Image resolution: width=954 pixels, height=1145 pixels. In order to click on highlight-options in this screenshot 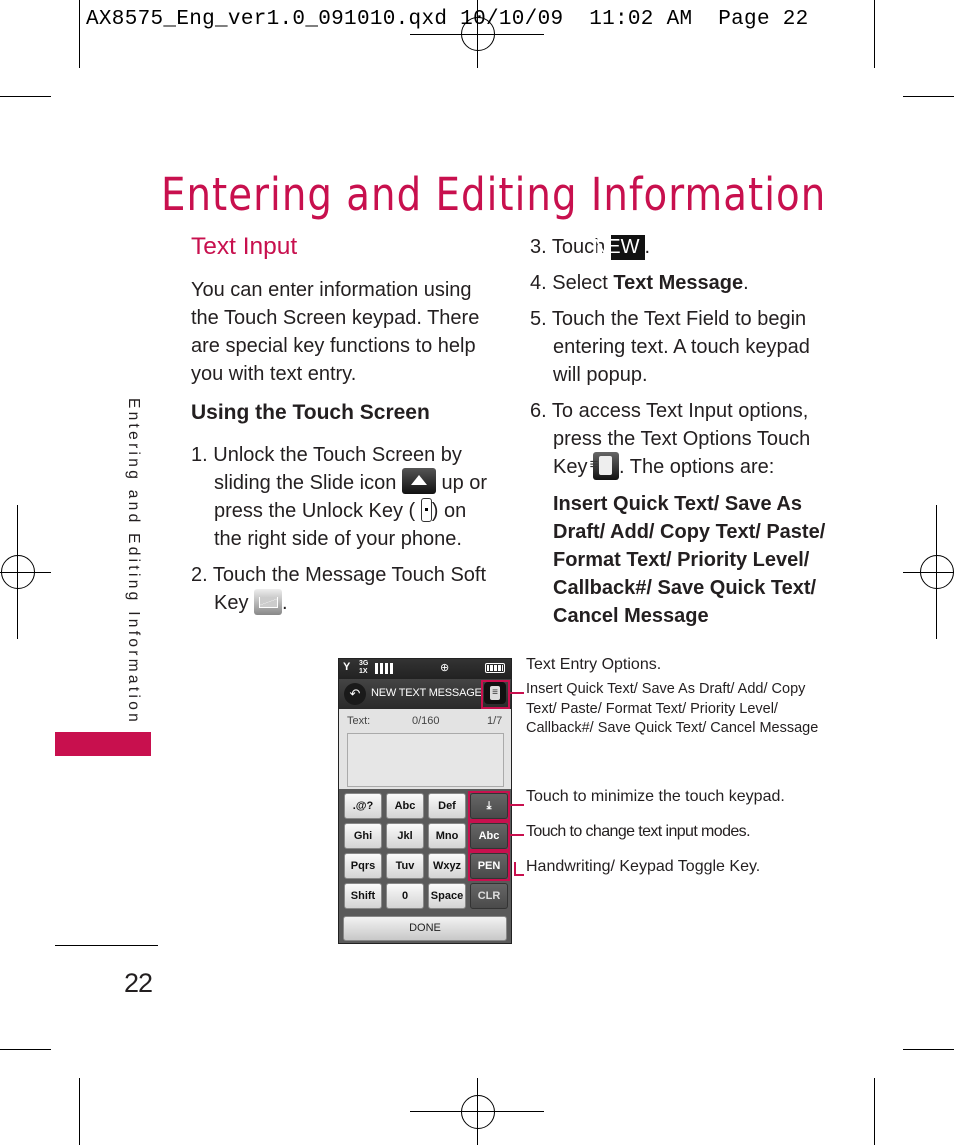, I will do `click(495, 694)`.